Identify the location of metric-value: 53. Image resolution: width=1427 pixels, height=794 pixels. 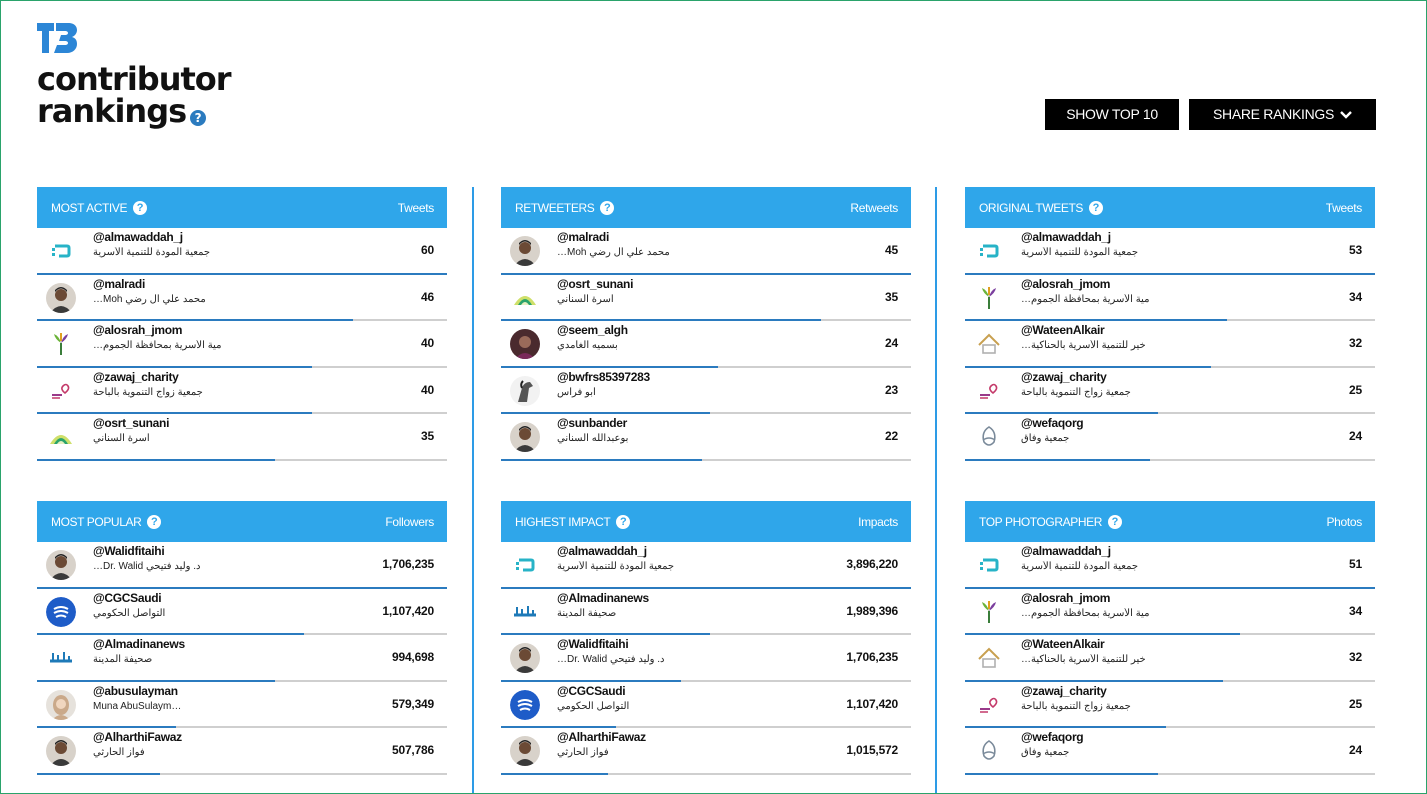
(1355, 250).